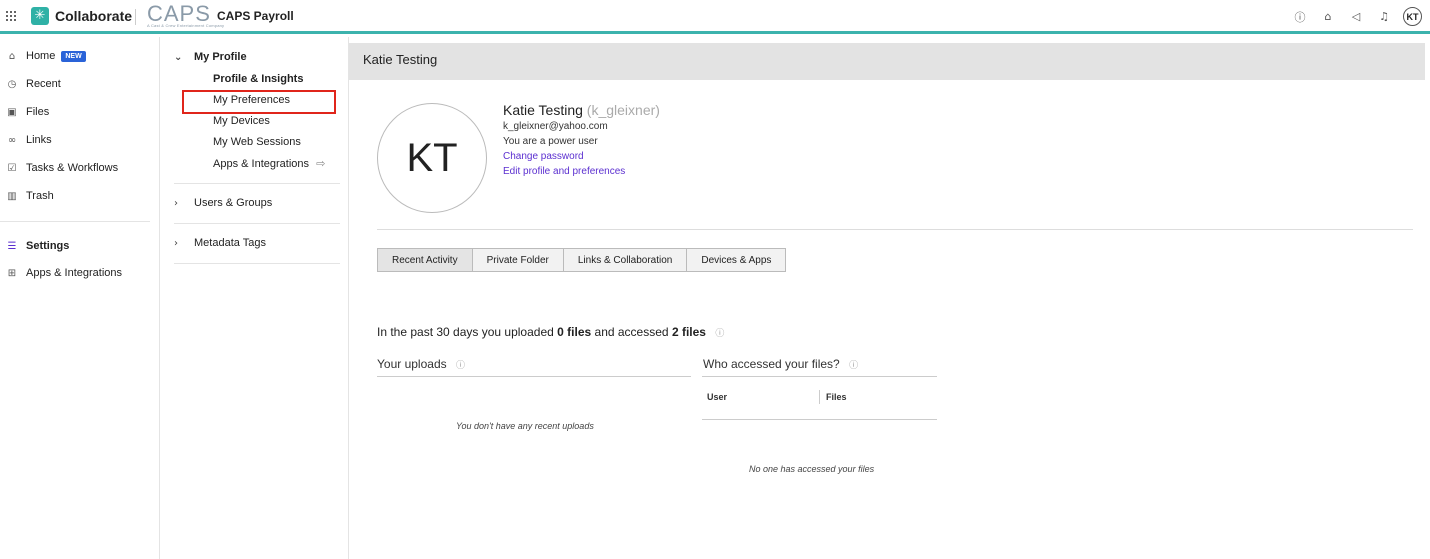 The height and width of the screenshot is (559, 1430). What do you see at coordinates (543, 156) in the screenshot?
I see `change-password-link: Change password` at bounding box center [543, 156].